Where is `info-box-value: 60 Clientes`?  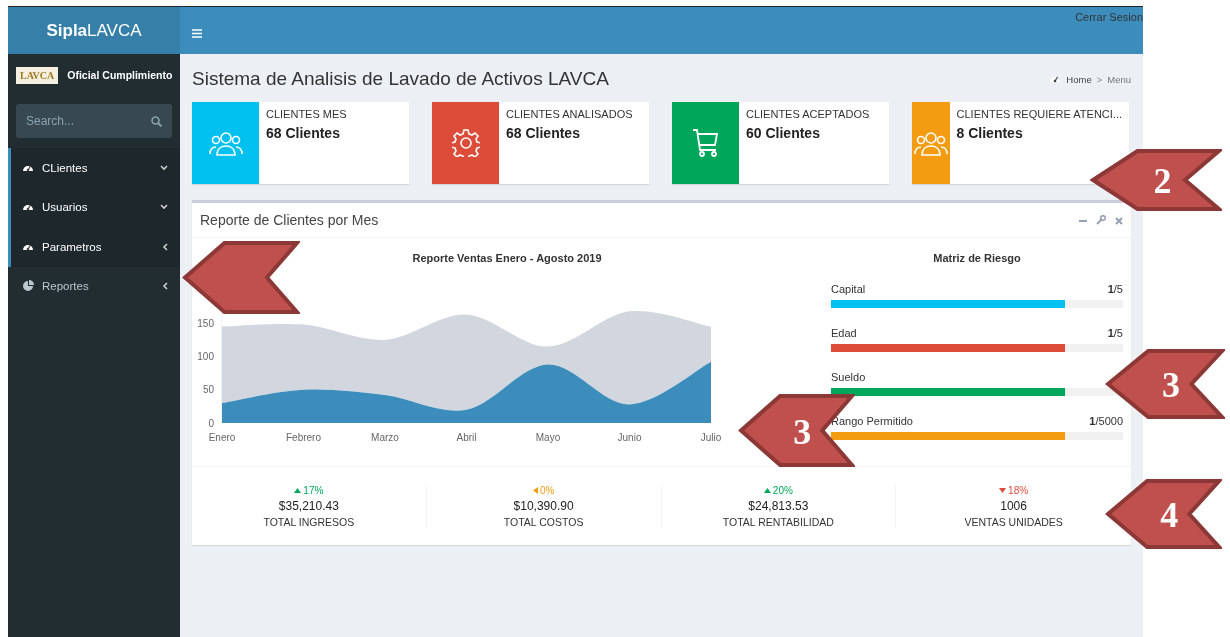
info-box-value: 60 Clientes is located at coordinates (783, 133).